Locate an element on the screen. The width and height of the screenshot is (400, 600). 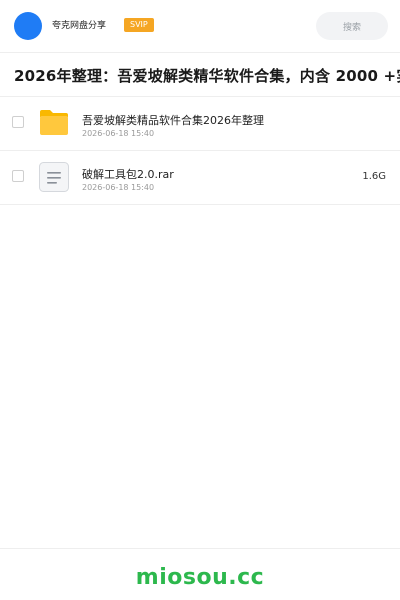
svip-badge: SVIP is located at coordinates (139, 25).